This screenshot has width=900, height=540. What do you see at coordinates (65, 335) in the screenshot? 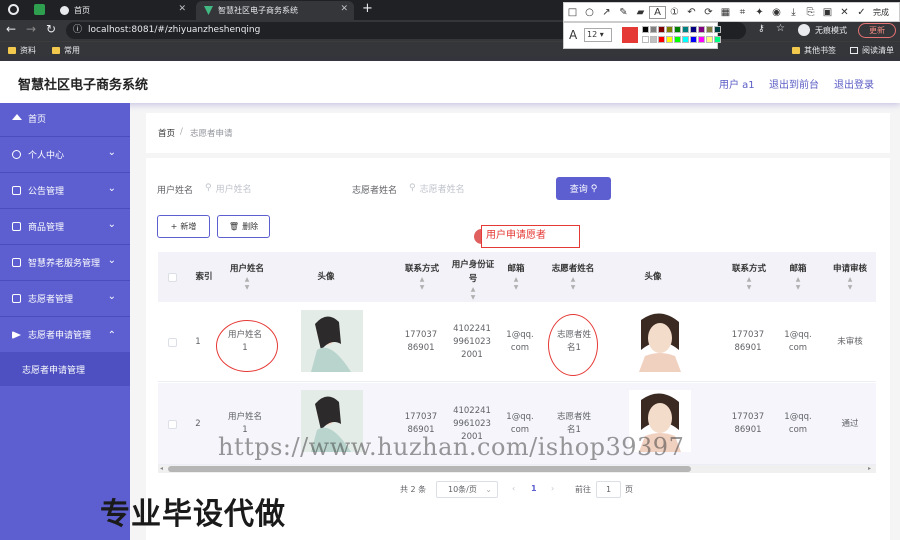
I see `sidebar-item-volunteer-apply: 志愿者申请管理 ⌃` at bounding box center [65, 335].